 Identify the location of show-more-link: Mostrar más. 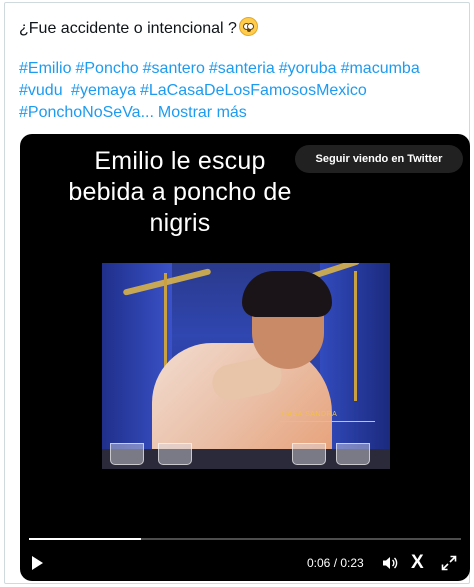
(202, 112).